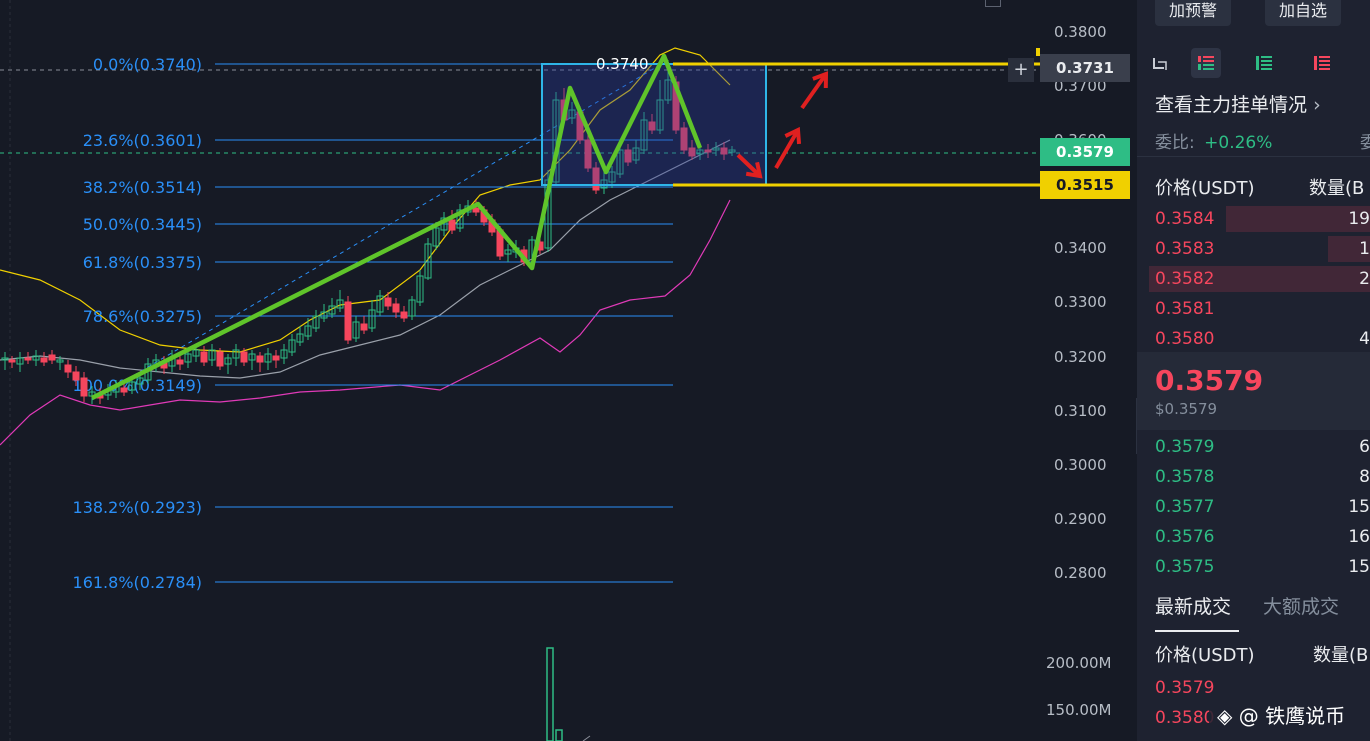 The height and width of the screenshot is (741, 1370). I want to click on bid-row: 0.3576 16, so click(1253, 537).